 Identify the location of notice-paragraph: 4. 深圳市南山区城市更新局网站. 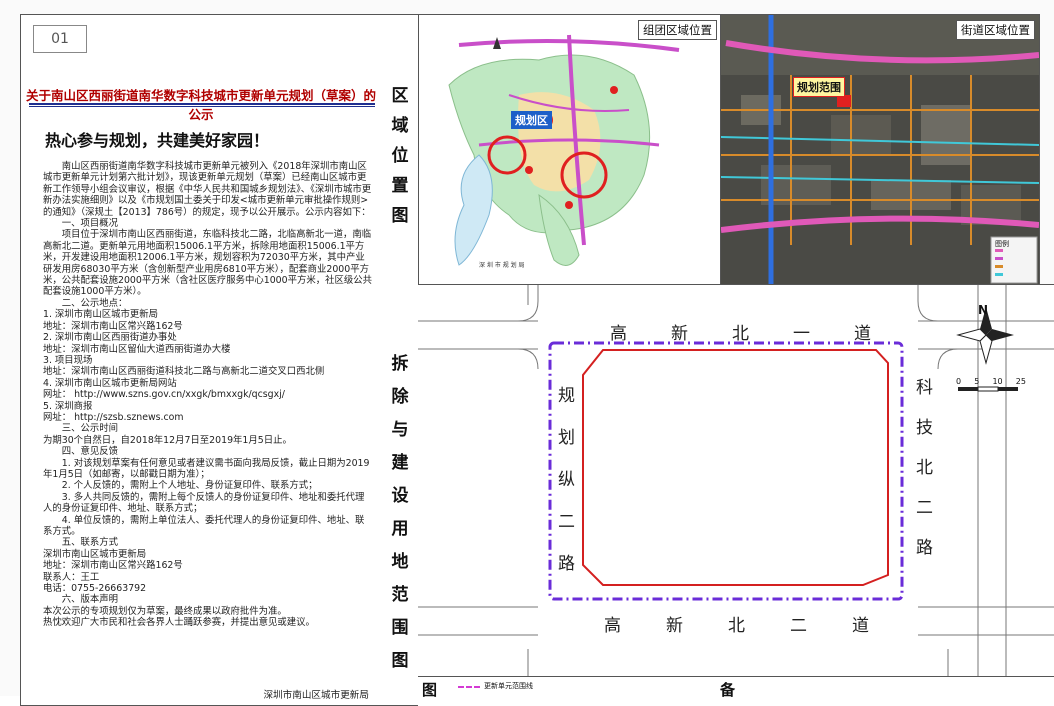
(110, 383).